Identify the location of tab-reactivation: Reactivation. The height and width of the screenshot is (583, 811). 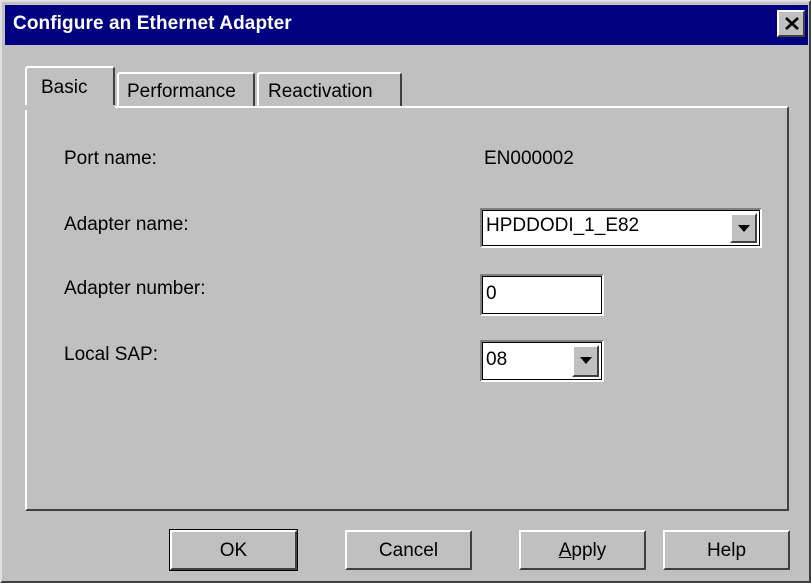
(329, 91).